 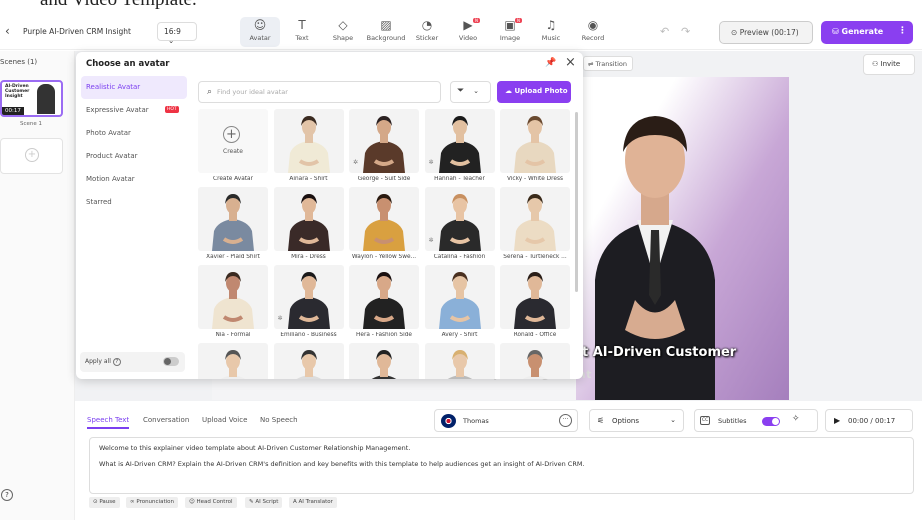 I want to click on play-circle-icon: ⊙, so click(x=734, y=32).